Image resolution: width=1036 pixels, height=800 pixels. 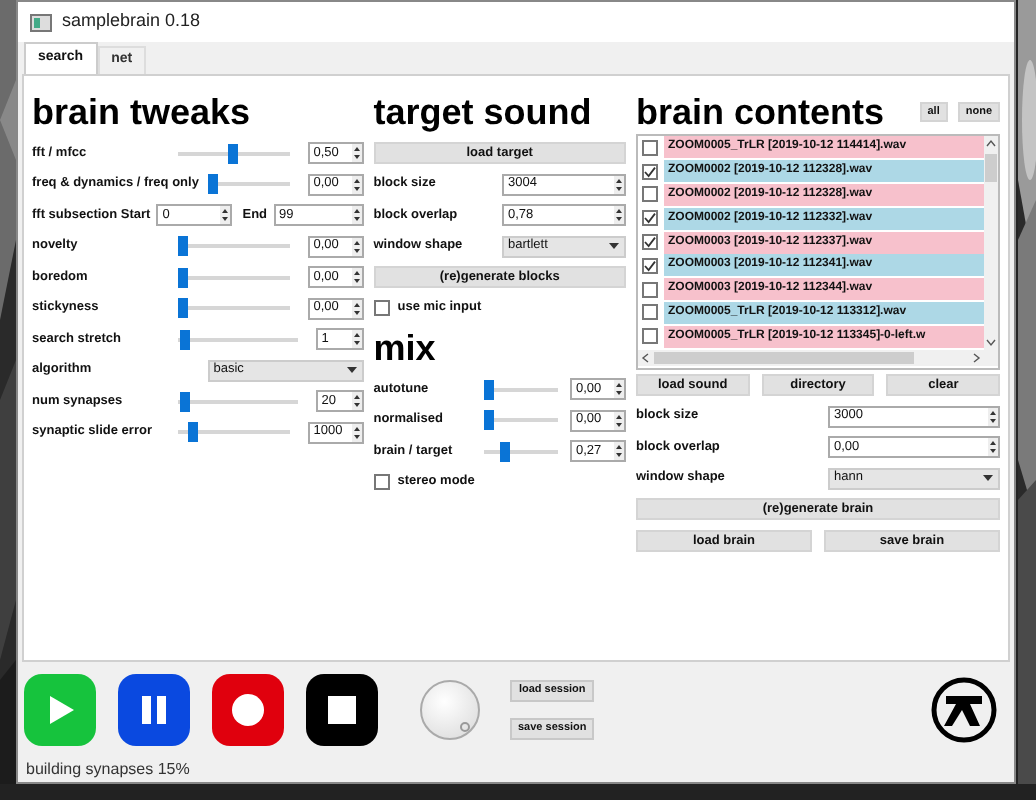 I want to click on check-icon, so click(x=650, y=171).